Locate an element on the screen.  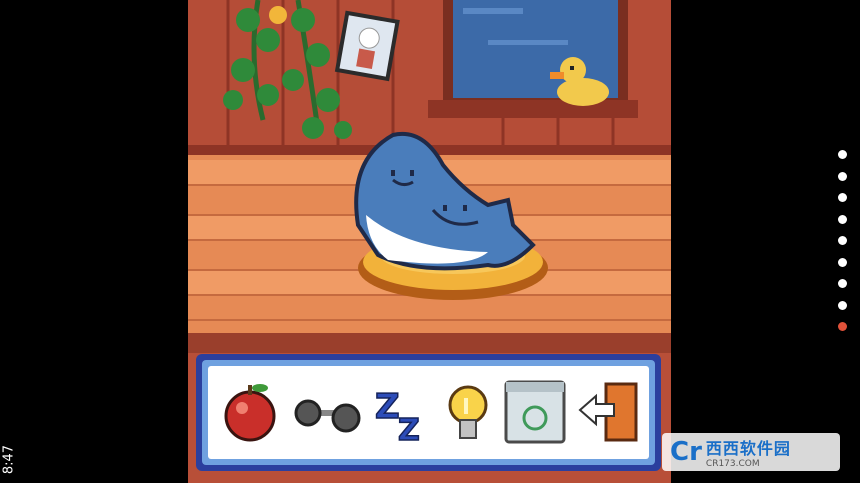
watermark-brand: 西西软件园 is located at coordinates (748, 448).